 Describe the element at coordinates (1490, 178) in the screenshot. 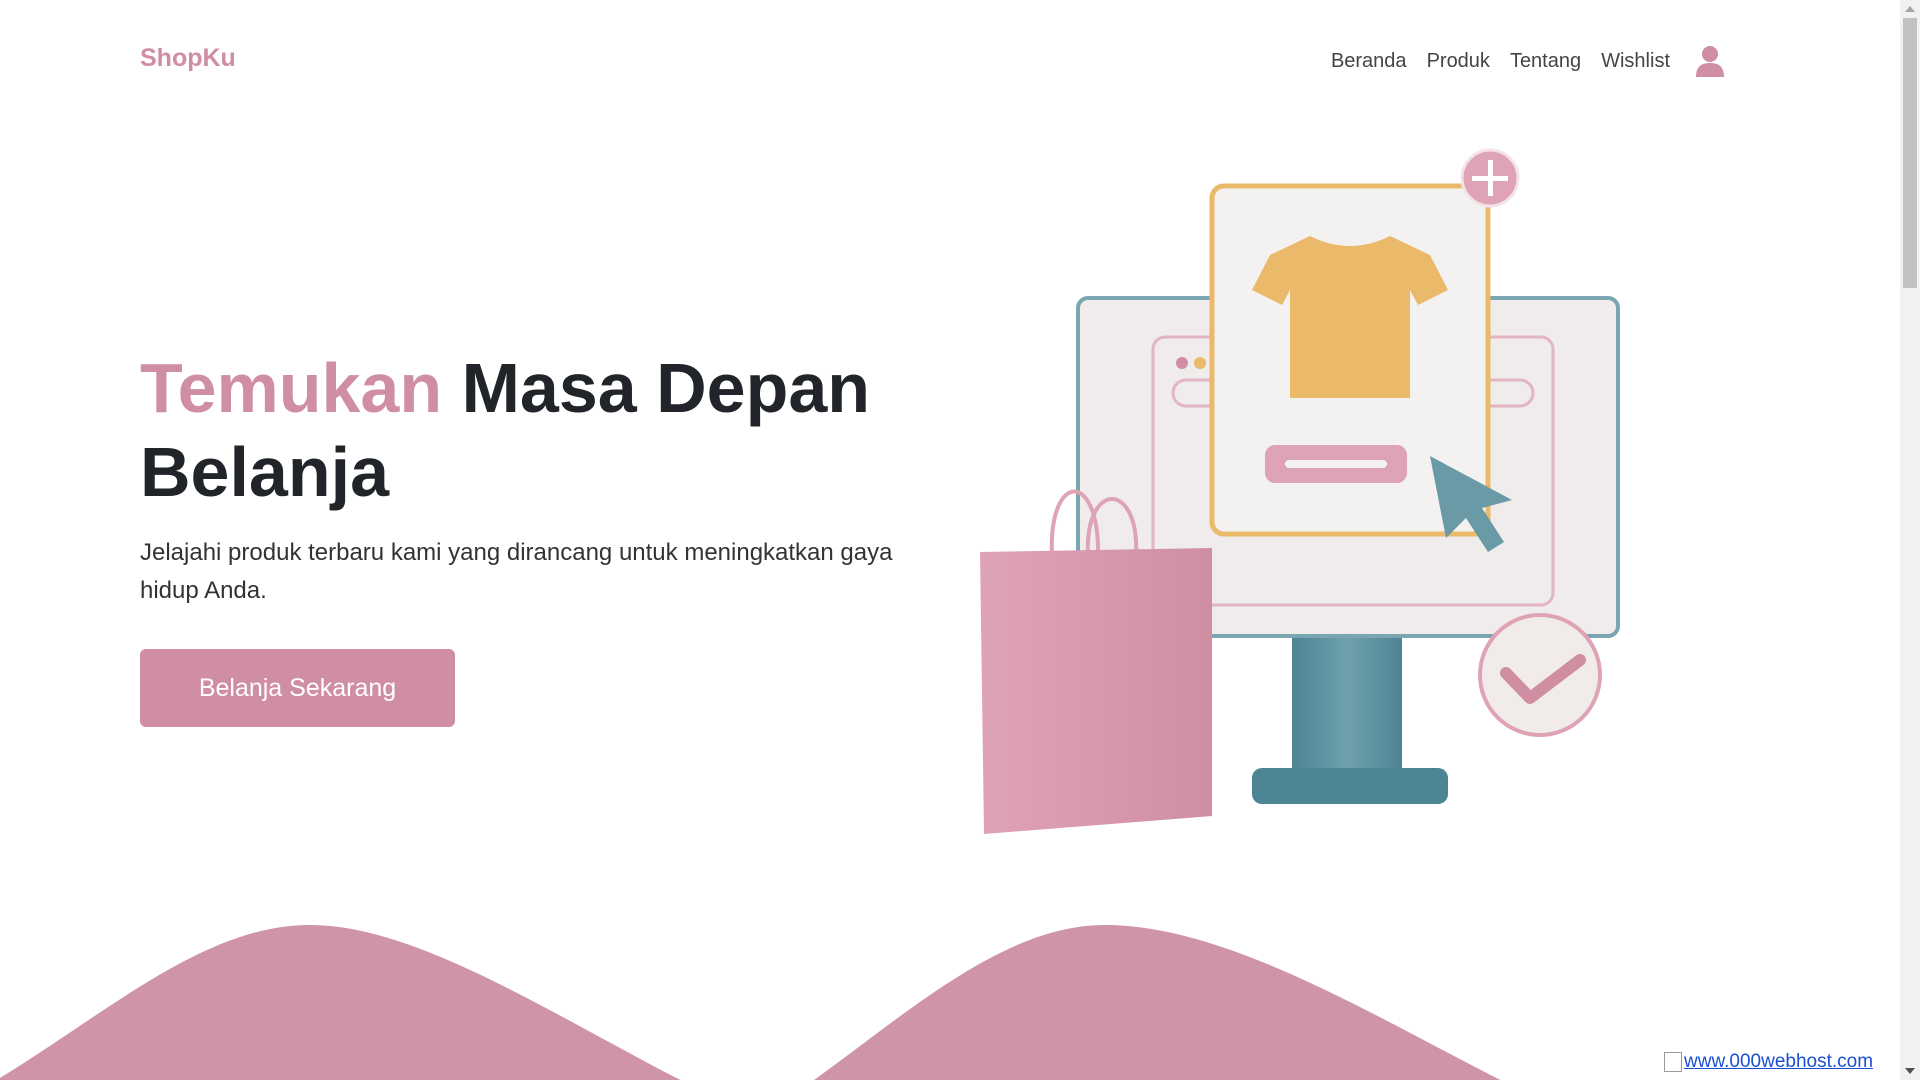

I see `plus-icon` at that location.